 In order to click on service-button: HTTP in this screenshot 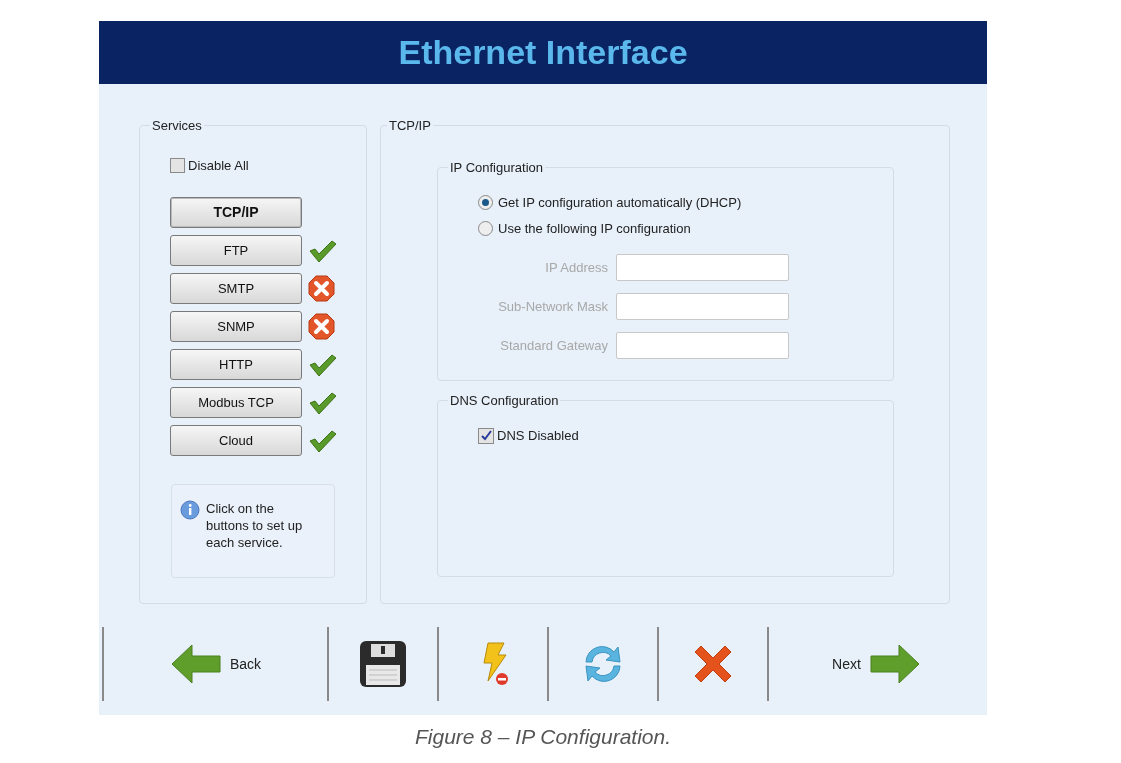, I will do `click(236, 364)`.